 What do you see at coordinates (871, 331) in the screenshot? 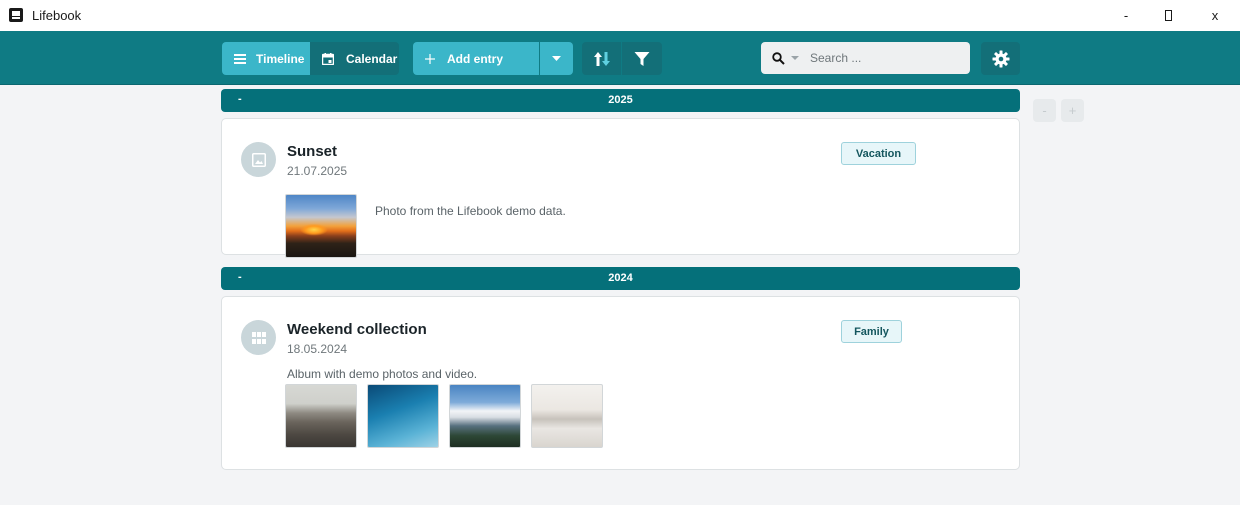
I see `tag-badge: Family` at bounding box center [871, 331].